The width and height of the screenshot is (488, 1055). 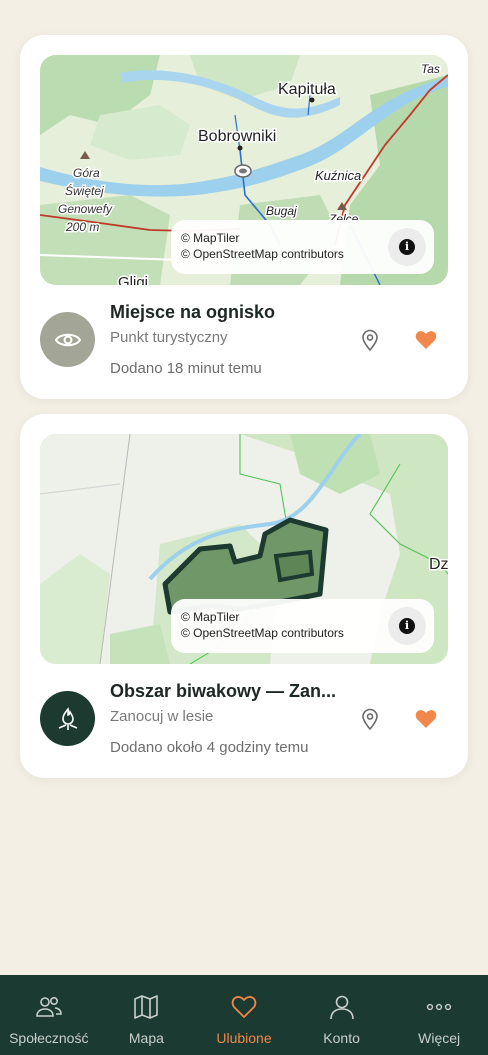 I want to click on svg-text: 200 m, so click(x=82, y=227).